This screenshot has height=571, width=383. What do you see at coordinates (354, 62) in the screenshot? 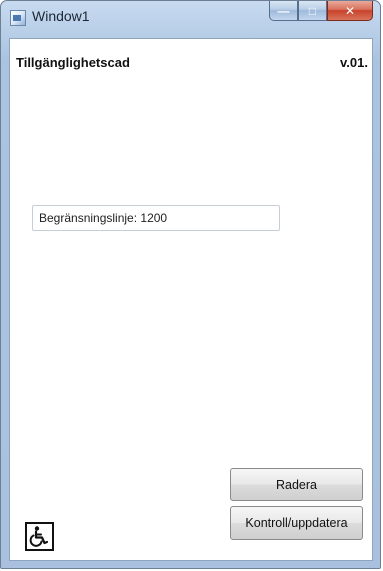
I see `version-label: v.01.` at bounding box center [354, 62].